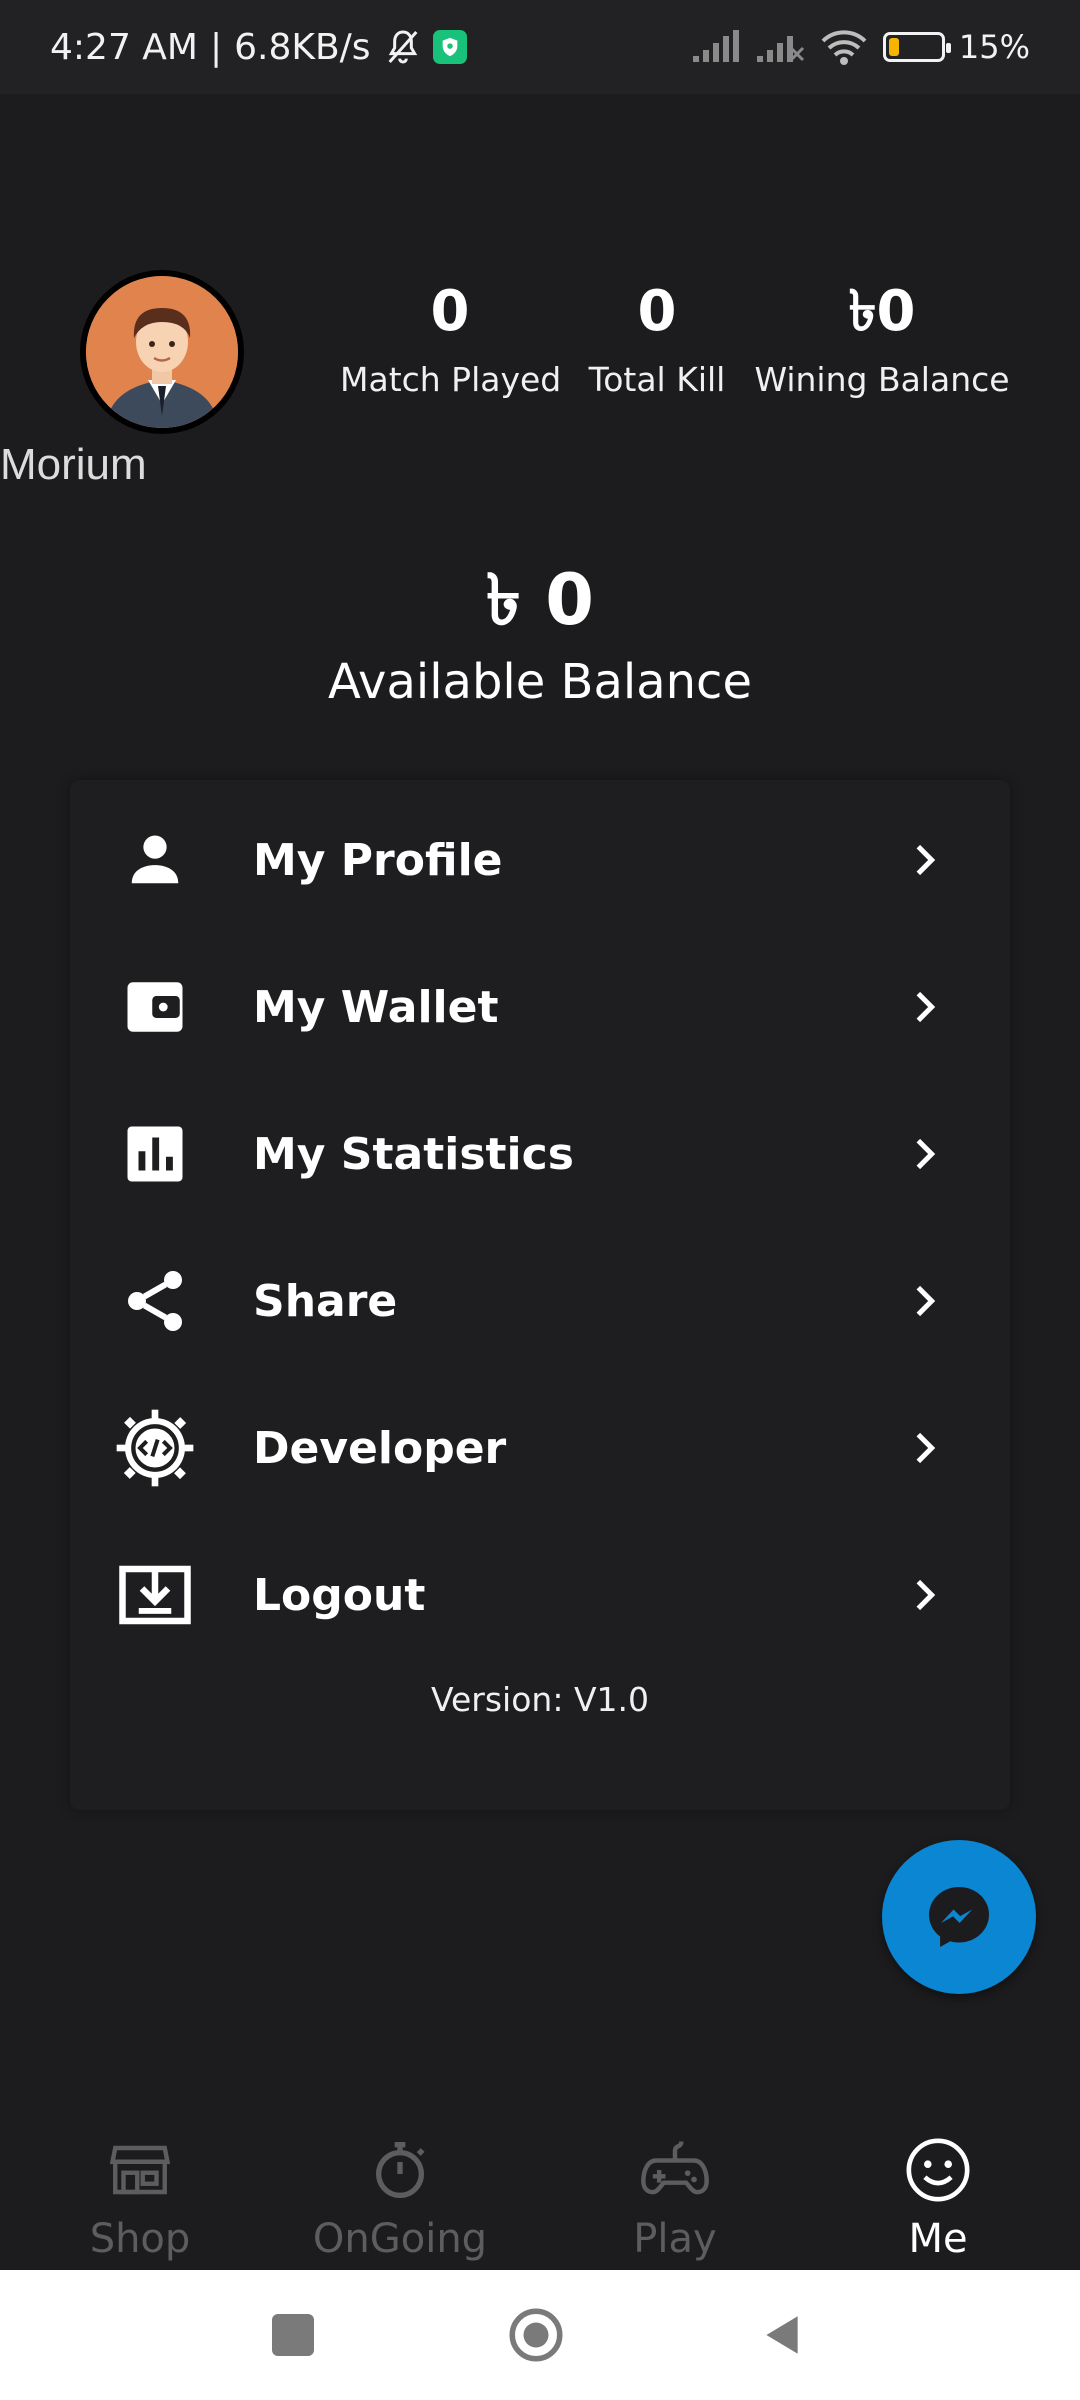  Describe the element at coordinates (540, 1301) in the screenshot. I see `menu-item-share: Share` at that location.